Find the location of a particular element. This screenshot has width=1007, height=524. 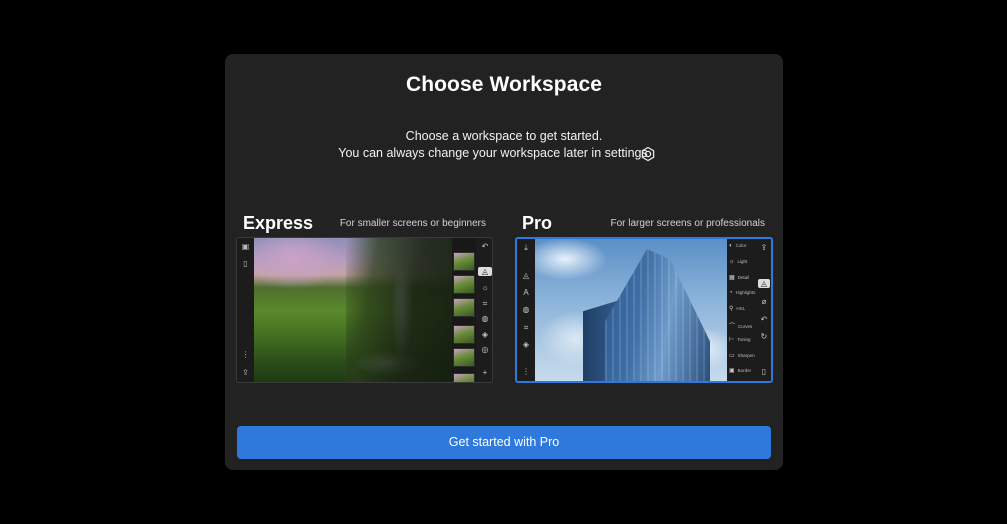

pro-right-toolbar: ⇪ ◬ ⌀ ↶ ↻ ▯ is located at coordinates (764, 310).